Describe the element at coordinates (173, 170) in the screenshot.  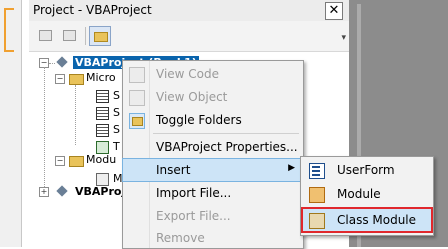
I see `menu-item-label: Insert` at that location.